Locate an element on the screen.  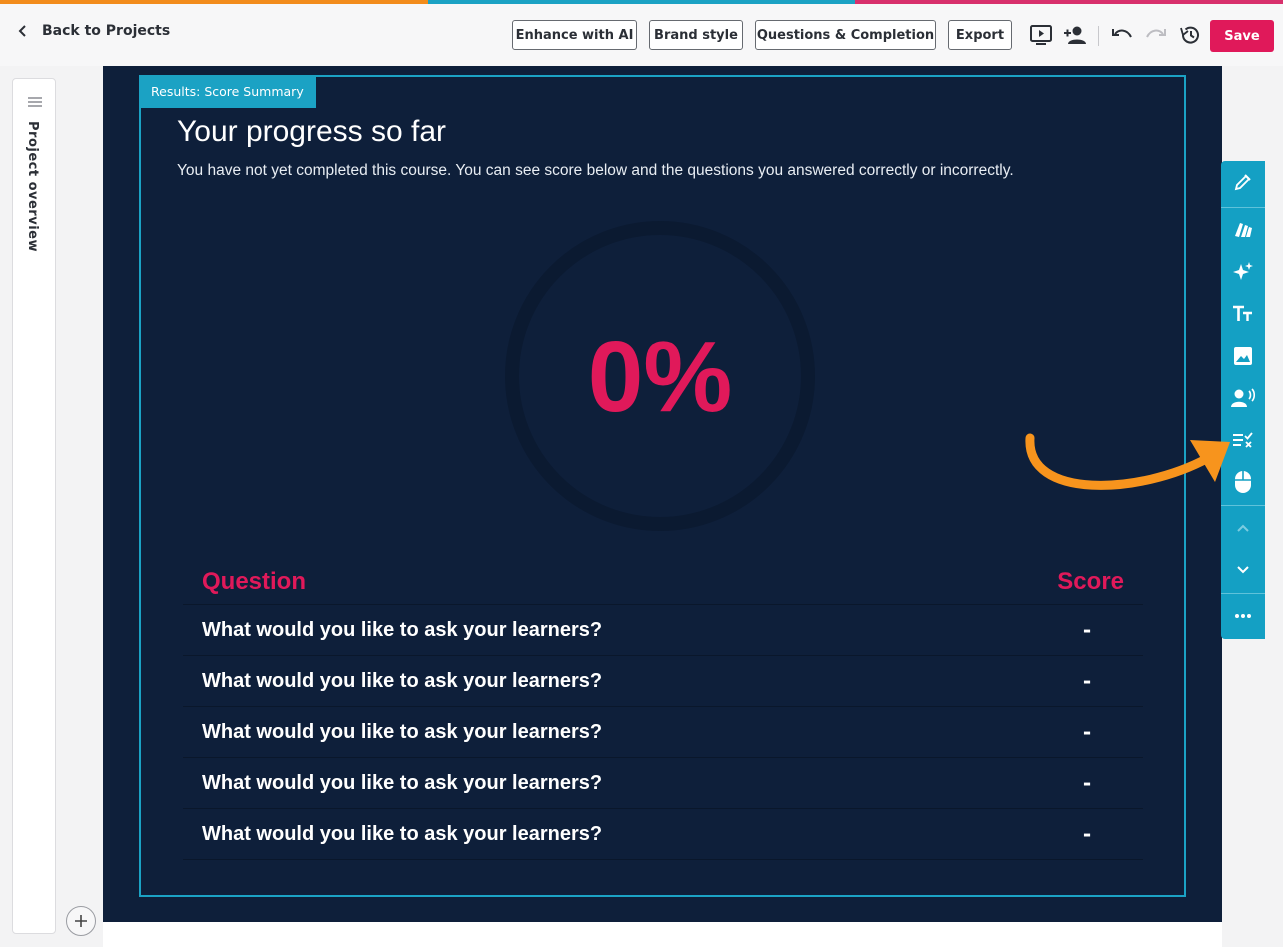
hamburger-icon is located at coordinates (35, 102).